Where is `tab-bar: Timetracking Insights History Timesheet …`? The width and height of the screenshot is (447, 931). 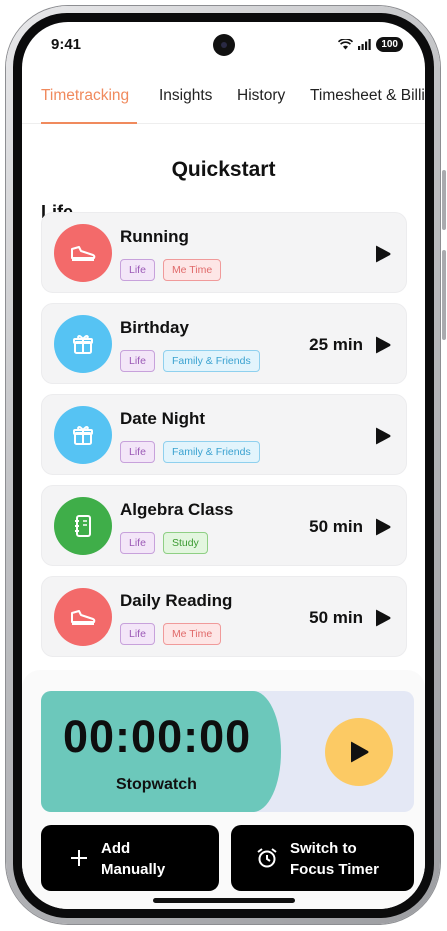
tab-bar: Timetracking Insights History Timesheet … is located at coordinates (223, 95).